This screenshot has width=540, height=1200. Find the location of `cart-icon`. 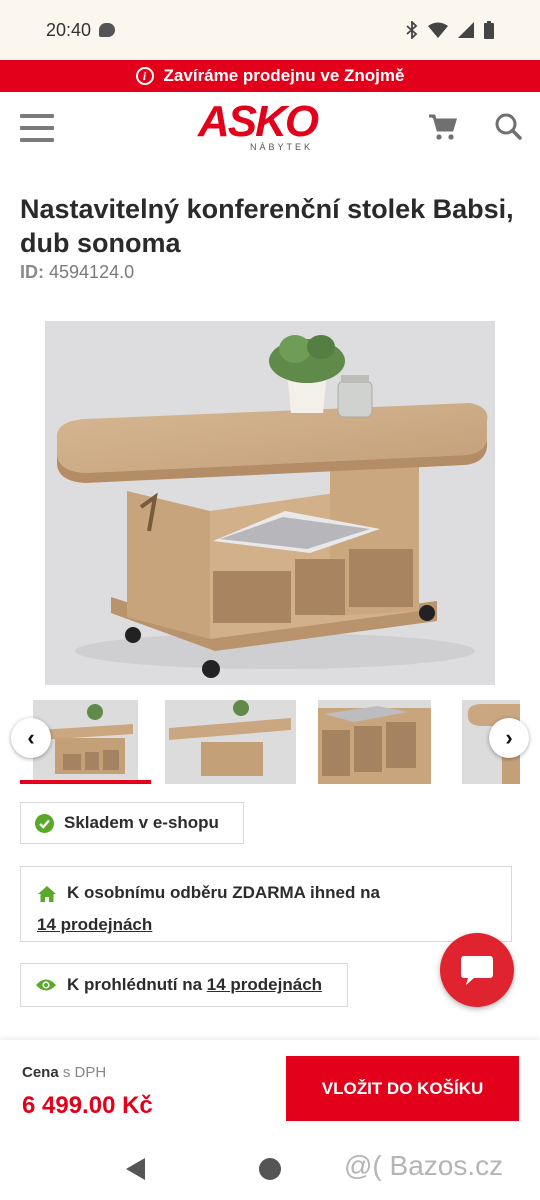

cart-icon is located at coordinates (443, 127).